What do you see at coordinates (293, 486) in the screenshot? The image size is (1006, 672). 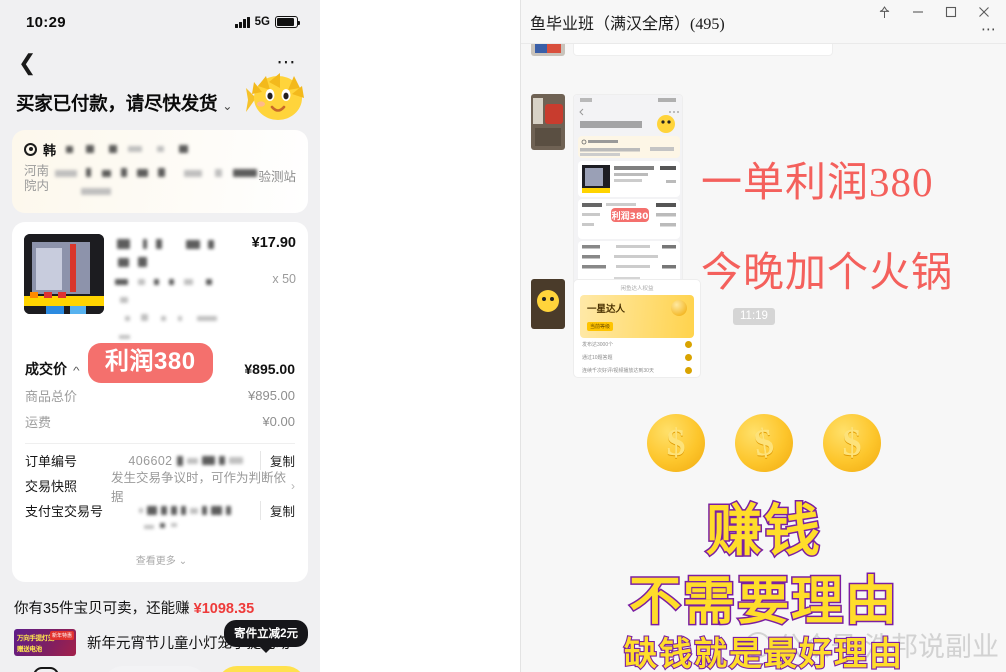 I see `chevron-right-icon: ›` at bounding box center [293, 486].